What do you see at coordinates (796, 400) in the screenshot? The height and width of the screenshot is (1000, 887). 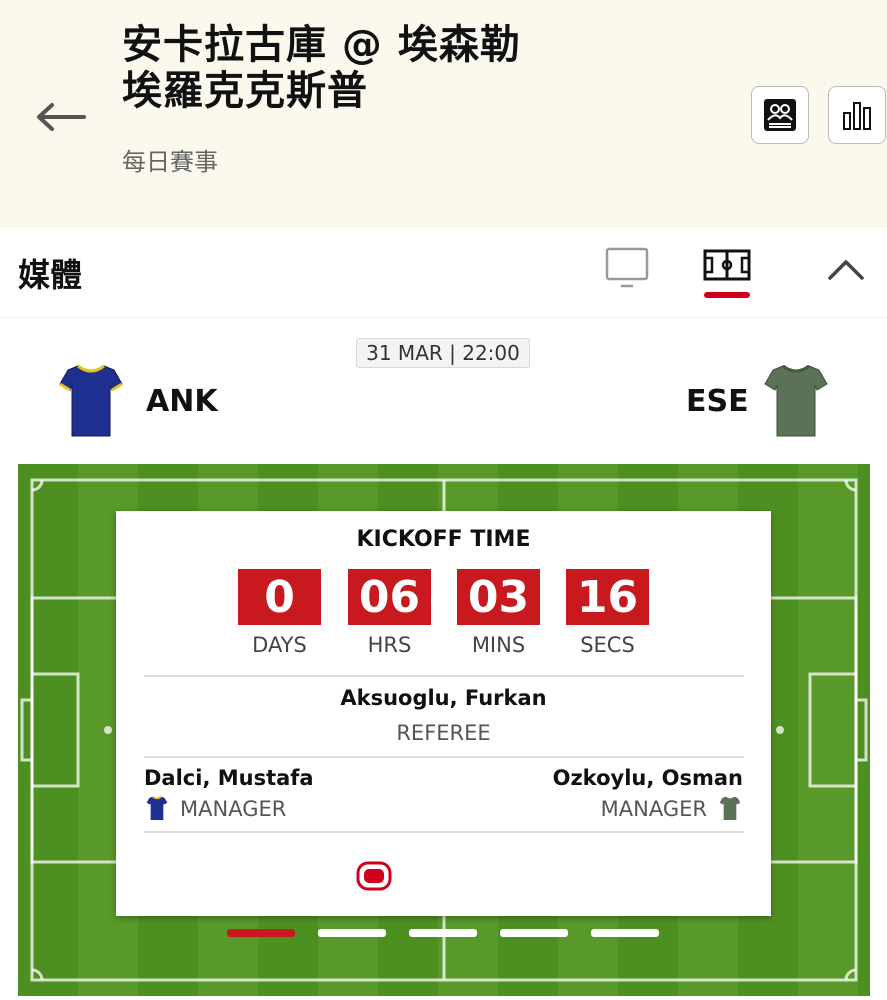 I see `away-jersey-icon` at bounding box center [796, 400].